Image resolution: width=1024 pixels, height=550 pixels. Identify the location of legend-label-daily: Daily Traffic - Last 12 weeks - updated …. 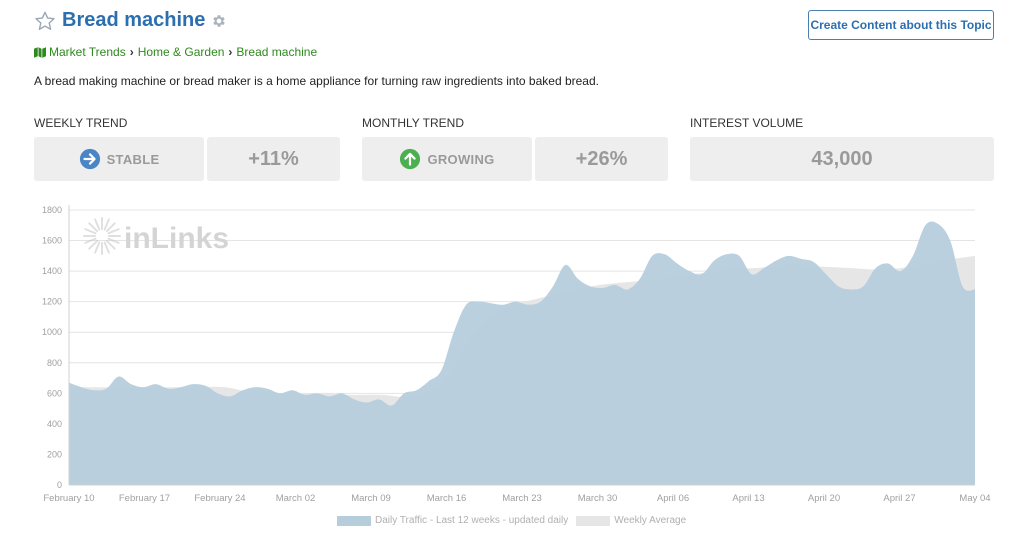
(471, 520).